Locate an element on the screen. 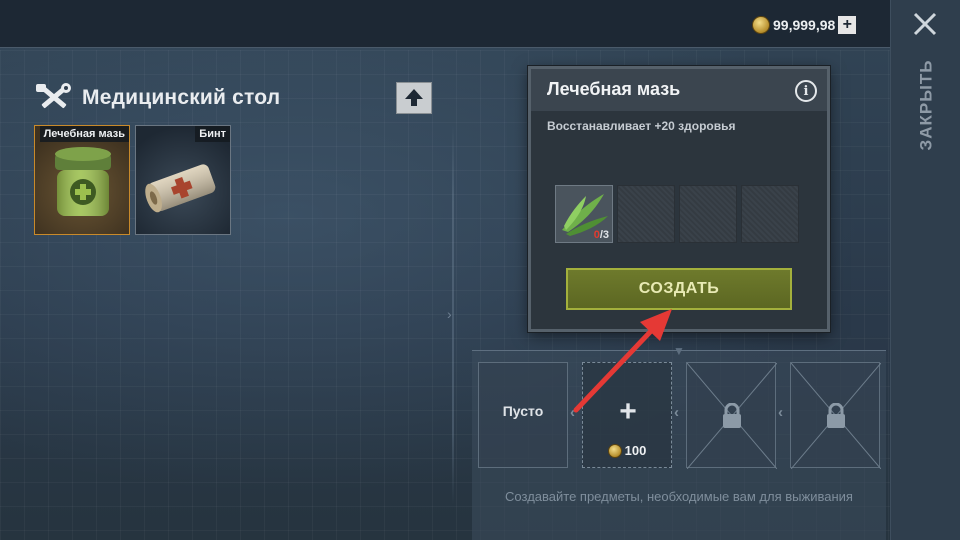  station-header: Медицинский стол is located at coordinates (158, 98).